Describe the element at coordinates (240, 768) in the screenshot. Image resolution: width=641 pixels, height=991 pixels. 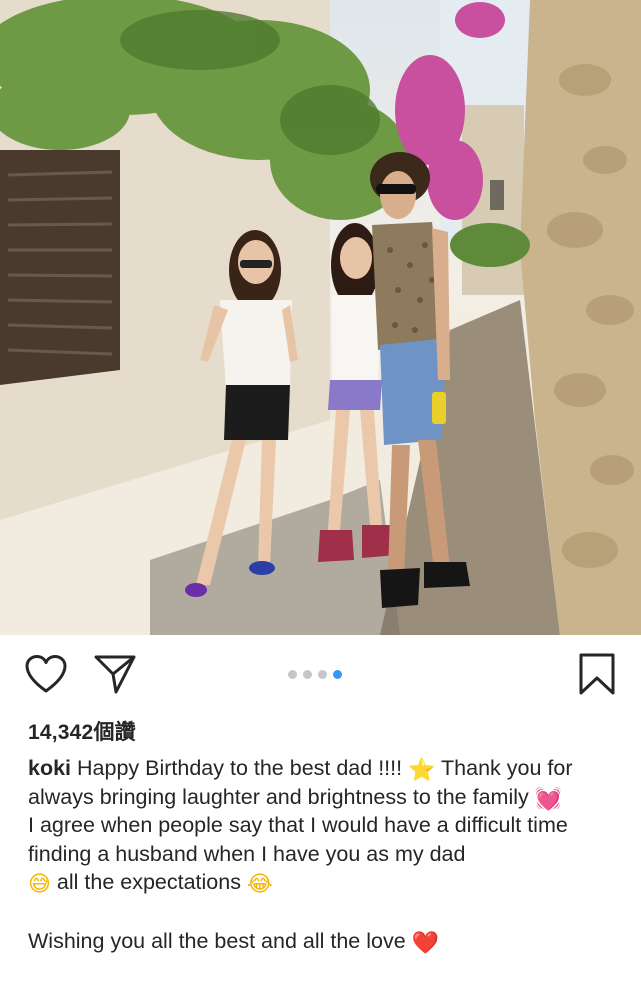
I see `caption-text: Happy Birthday to the best dad !!!!` at that location.